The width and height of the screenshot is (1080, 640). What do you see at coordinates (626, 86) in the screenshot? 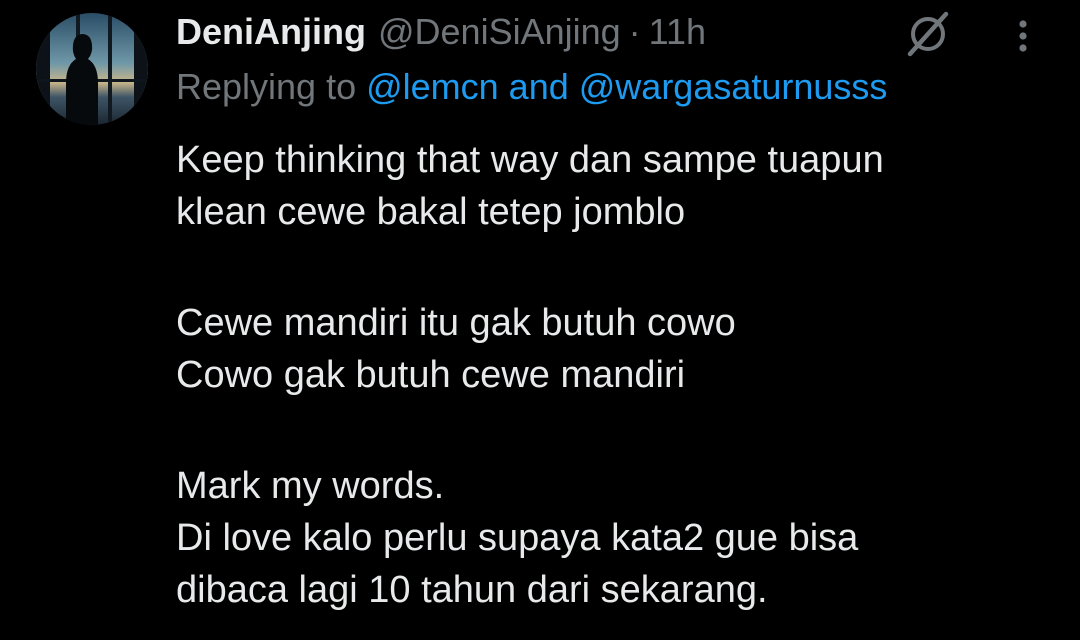
I see `reply-mentions-link: @lemcn and @wargasaturnusss` at bounding box center [626, 86].